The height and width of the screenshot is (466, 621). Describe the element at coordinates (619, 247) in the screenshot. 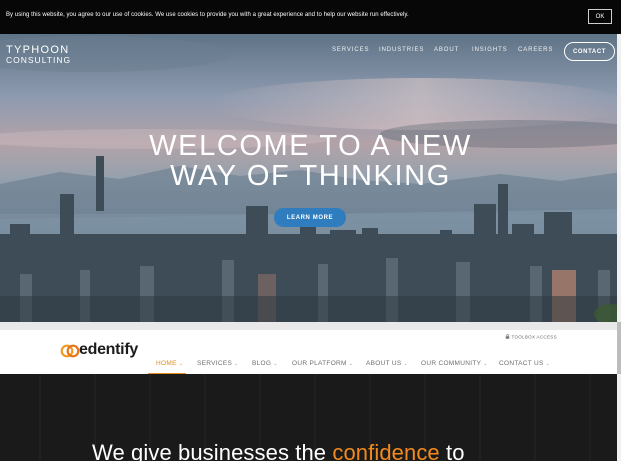

I see `scrollbar-track` at that location.